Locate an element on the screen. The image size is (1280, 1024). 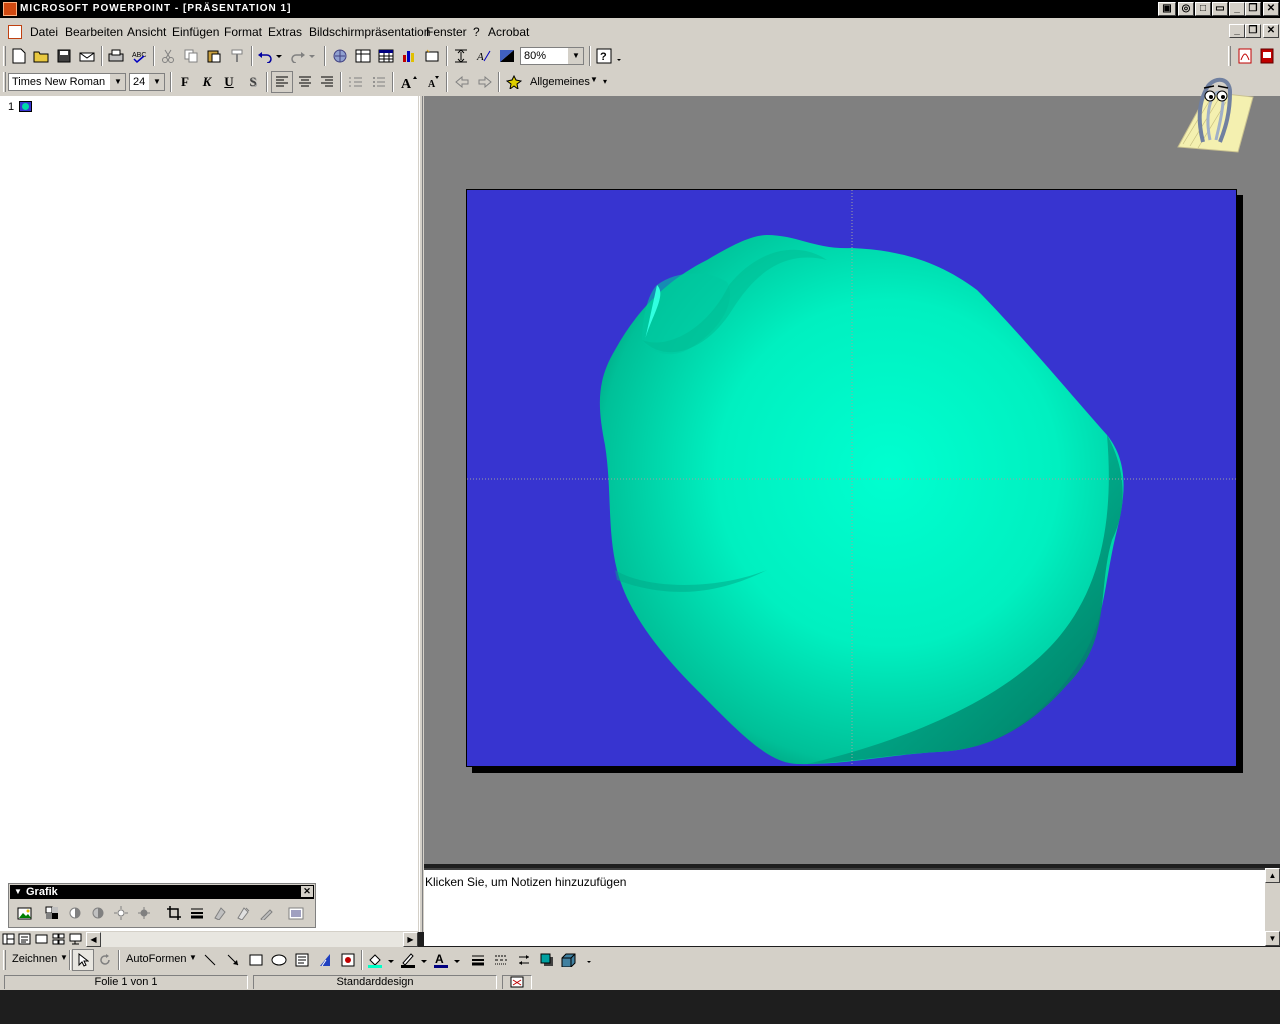
draw-menu-button: Zeichnen is located at coordinates (34, 959).